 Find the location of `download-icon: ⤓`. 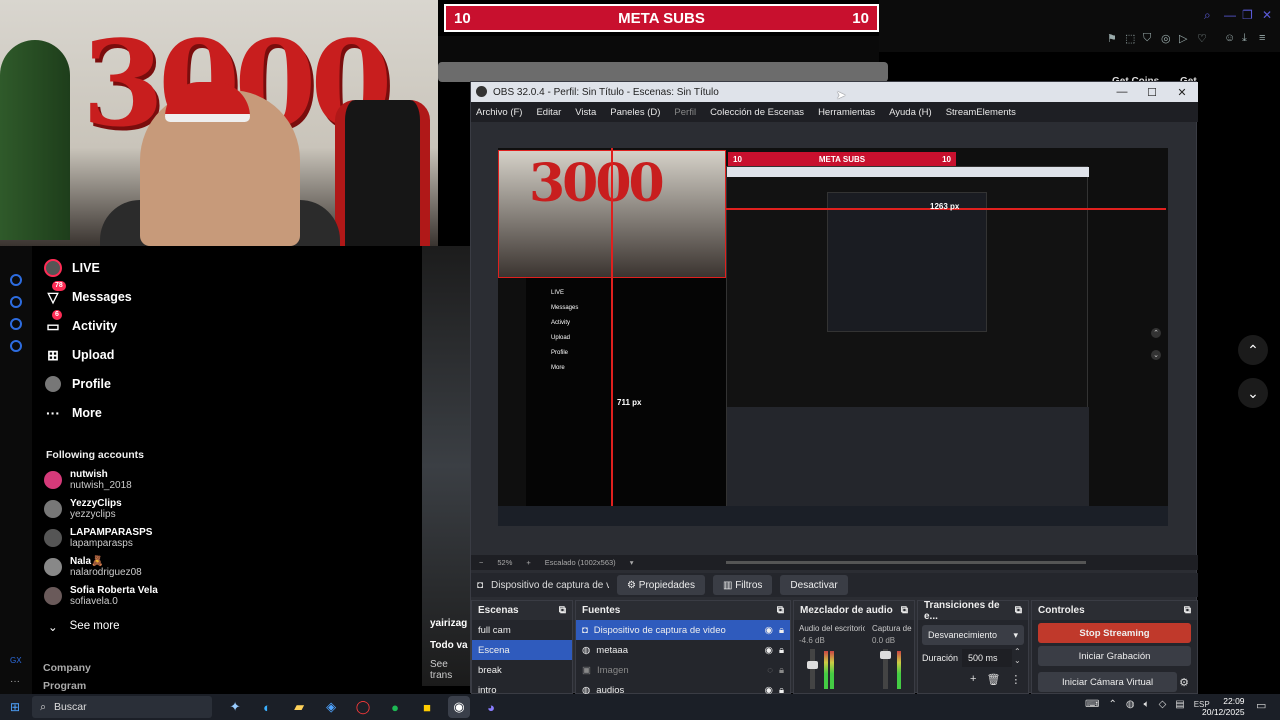

download-icon: ⤓ is located at coordinates (1244, 38).